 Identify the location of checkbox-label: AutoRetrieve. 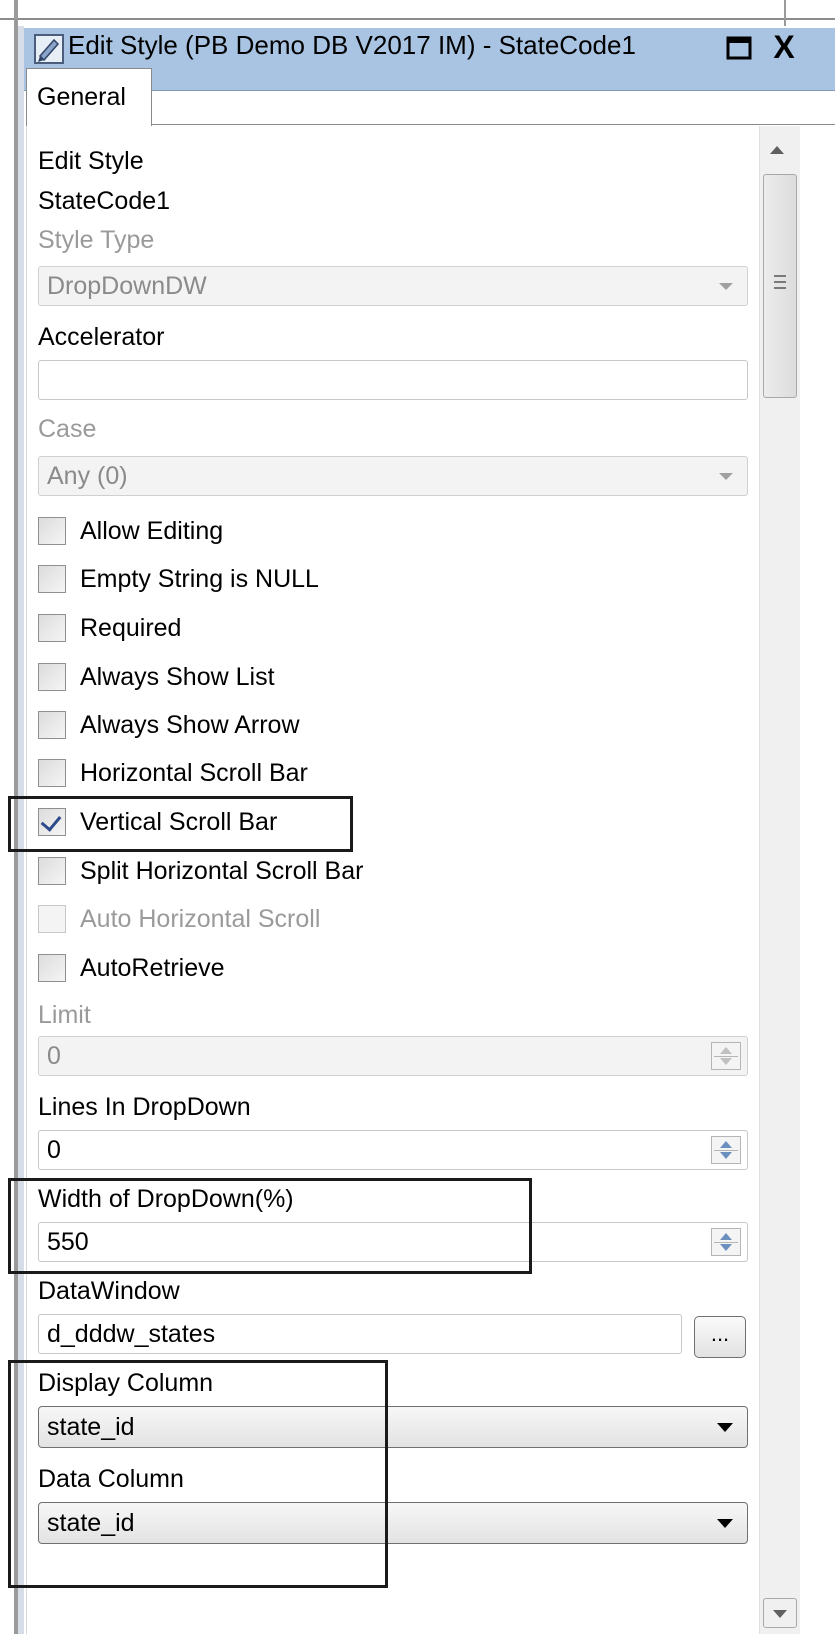
(152, 968).